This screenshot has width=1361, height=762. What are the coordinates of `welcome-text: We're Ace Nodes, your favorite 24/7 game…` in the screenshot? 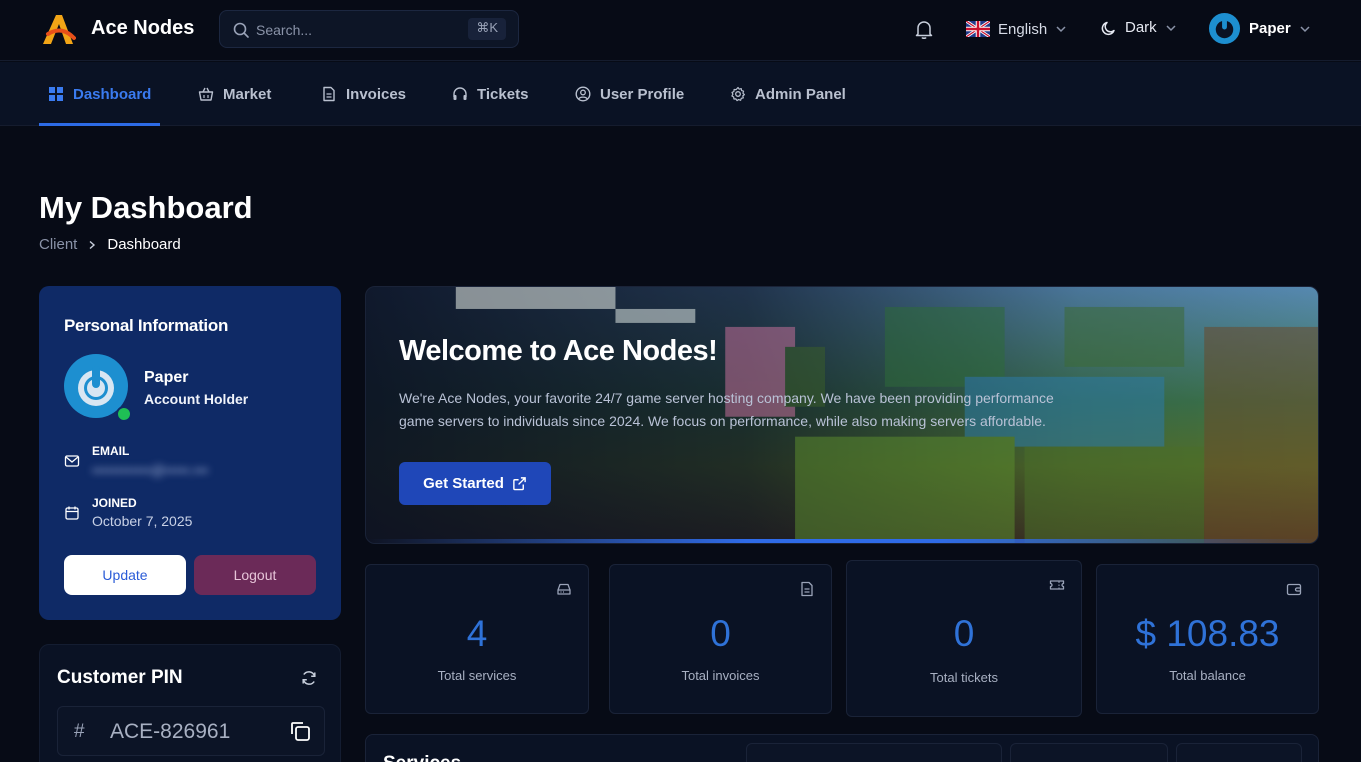 It's located at (726, 409).